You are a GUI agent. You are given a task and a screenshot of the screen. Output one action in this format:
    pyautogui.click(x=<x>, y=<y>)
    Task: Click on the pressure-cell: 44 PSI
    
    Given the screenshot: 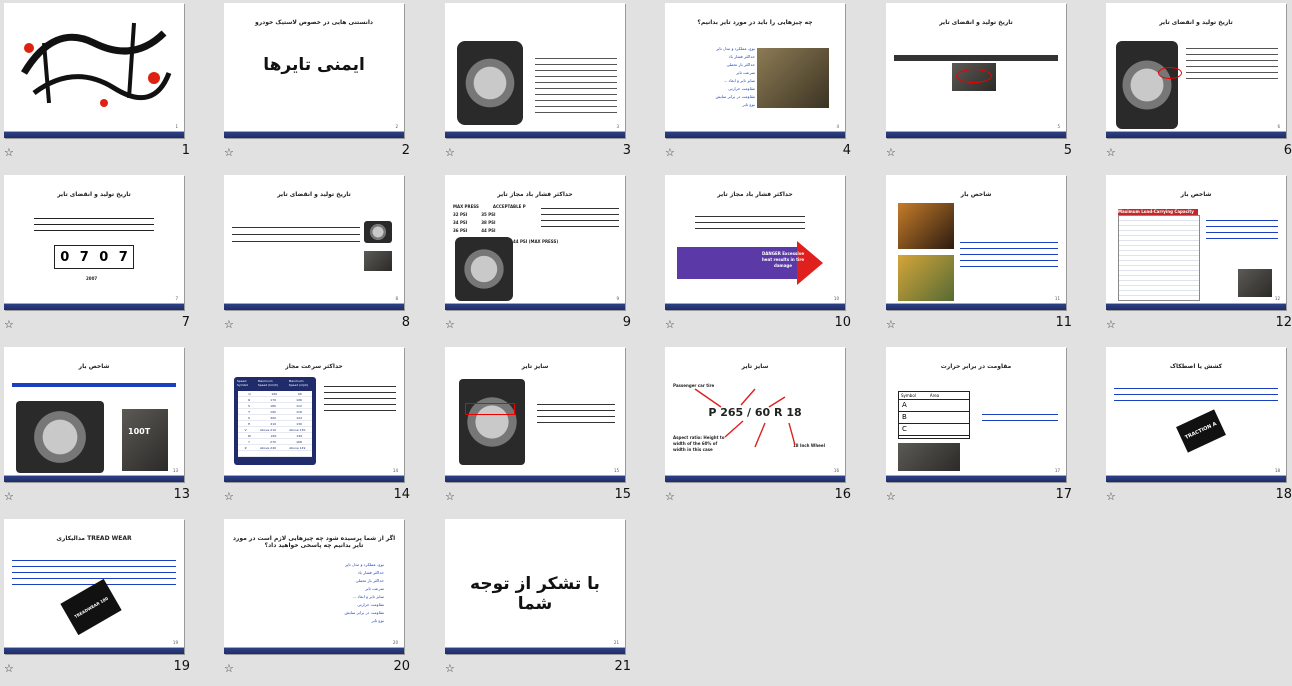 What is the action you would take?
    pyautogui.click(x=488, y=230)
    